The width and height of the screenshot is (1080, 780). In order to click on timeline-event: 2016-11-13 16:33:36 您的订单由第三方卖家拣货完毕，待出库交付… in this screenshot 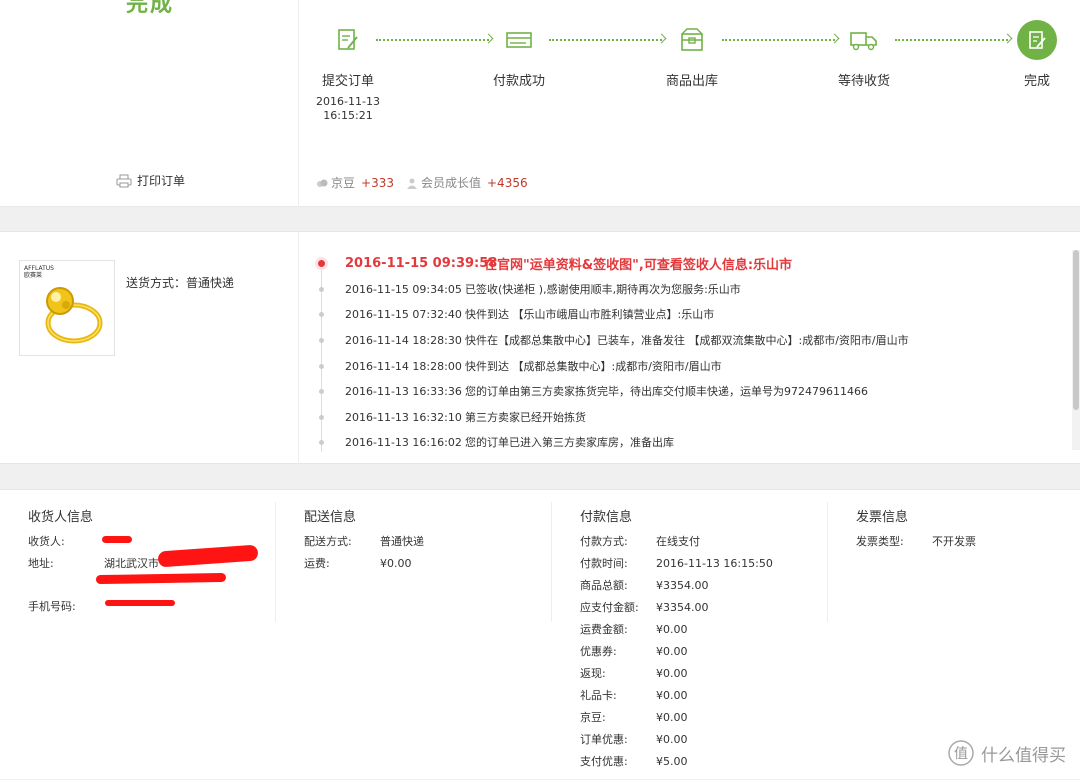, I will do `click(692, 391)`.